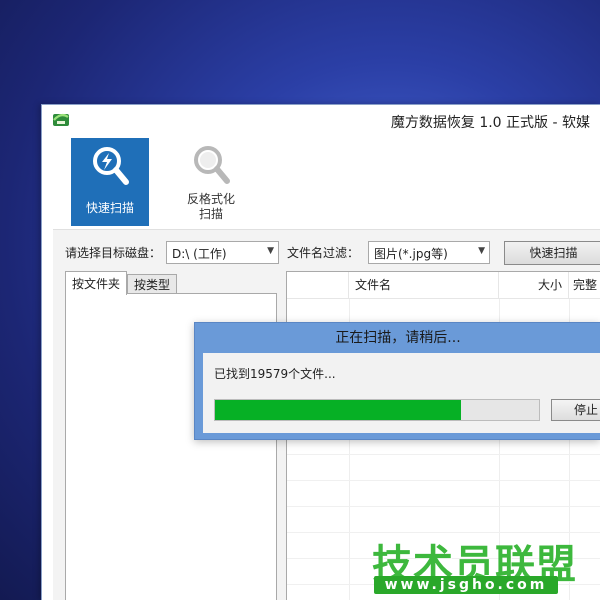 This screenshot has height=600, width=600. Describe the element at coordinates (210, 199) in the screenshot. I see `unformat-label-line1: 反格式化` at that location.